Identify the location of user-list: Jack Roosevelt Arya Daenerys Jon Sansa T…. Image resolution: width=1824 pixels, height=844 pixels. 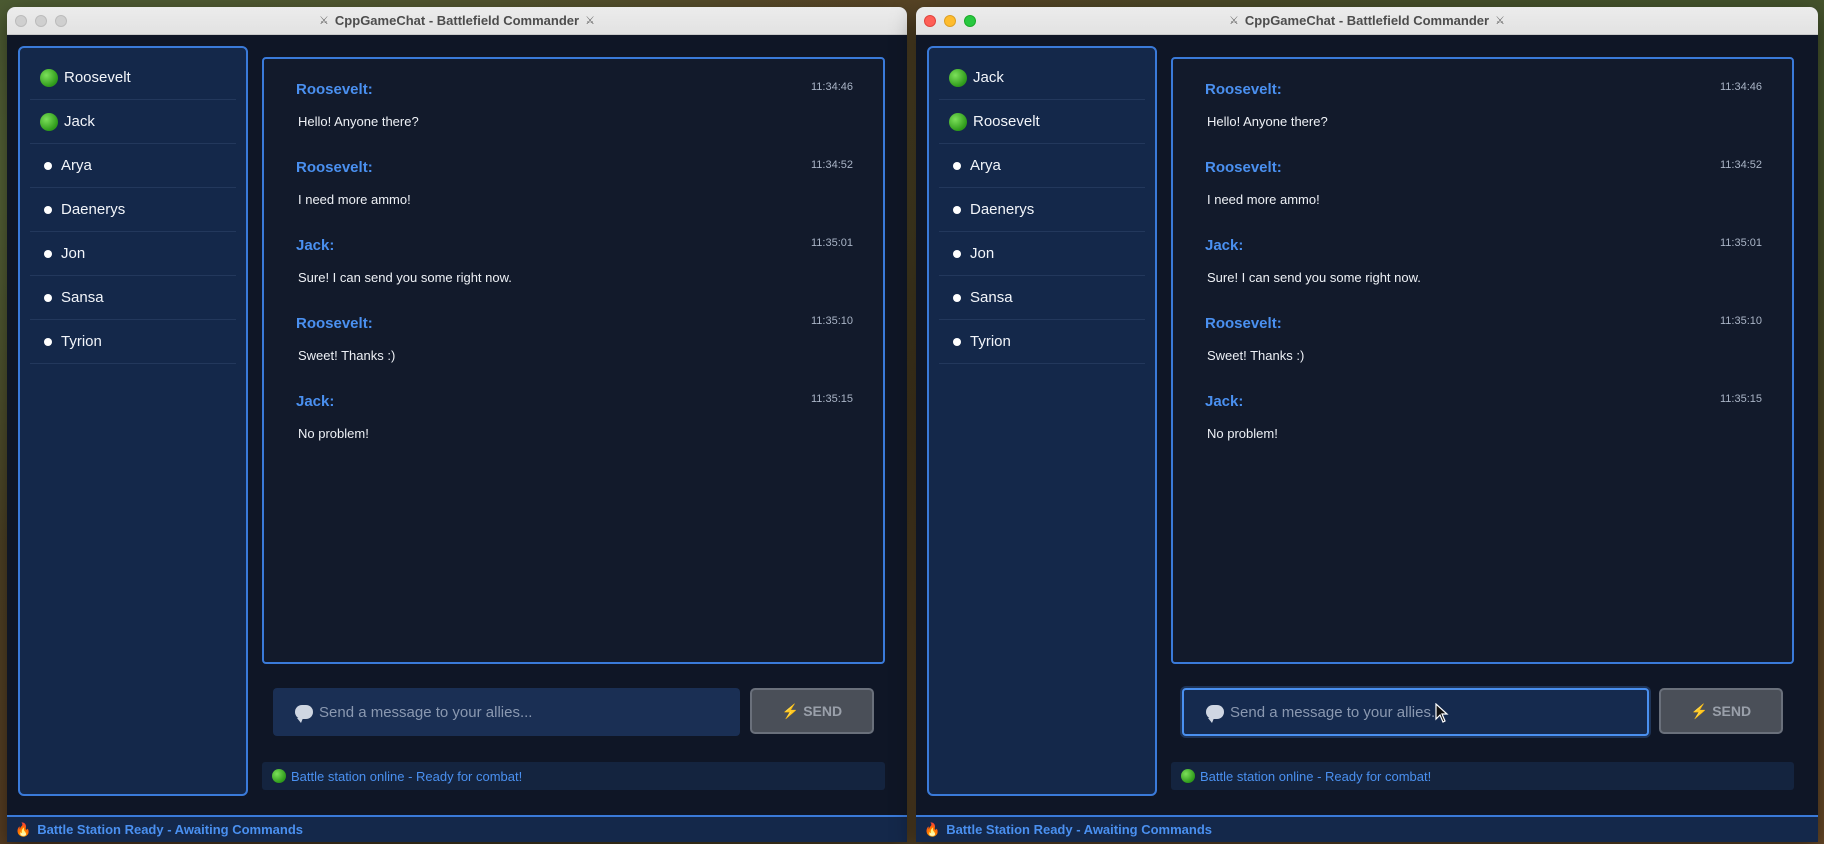
(1042, 421).